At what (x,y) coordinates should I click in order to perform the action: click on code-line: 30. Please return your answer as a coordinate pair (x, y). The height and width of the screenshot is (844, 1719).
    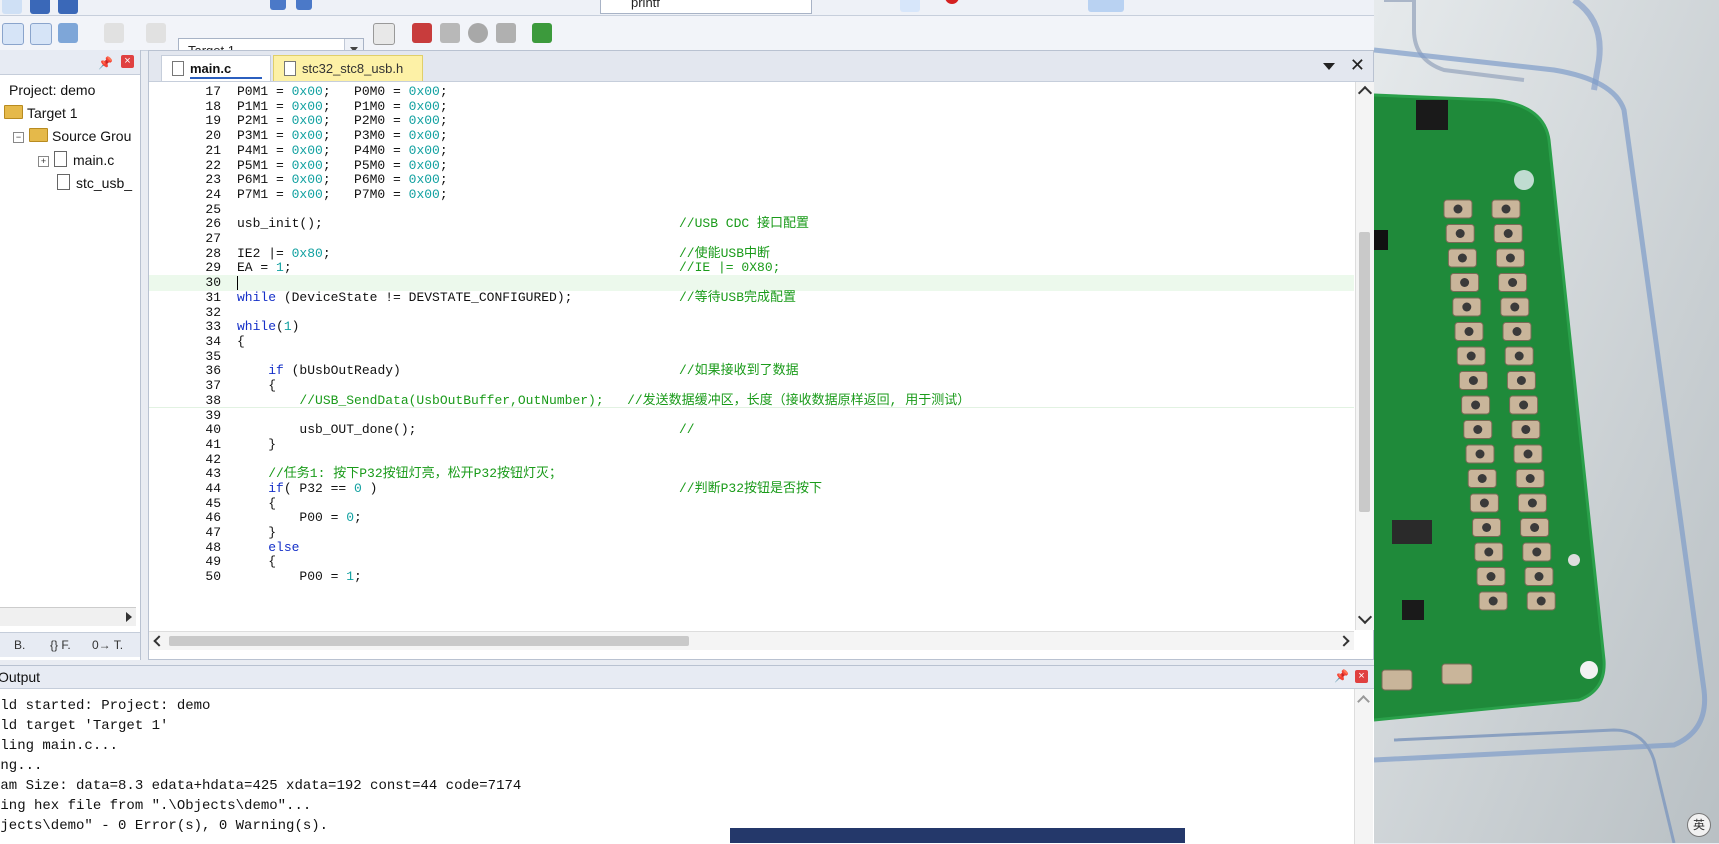
    Looking at the image, I should click on (751, 283).